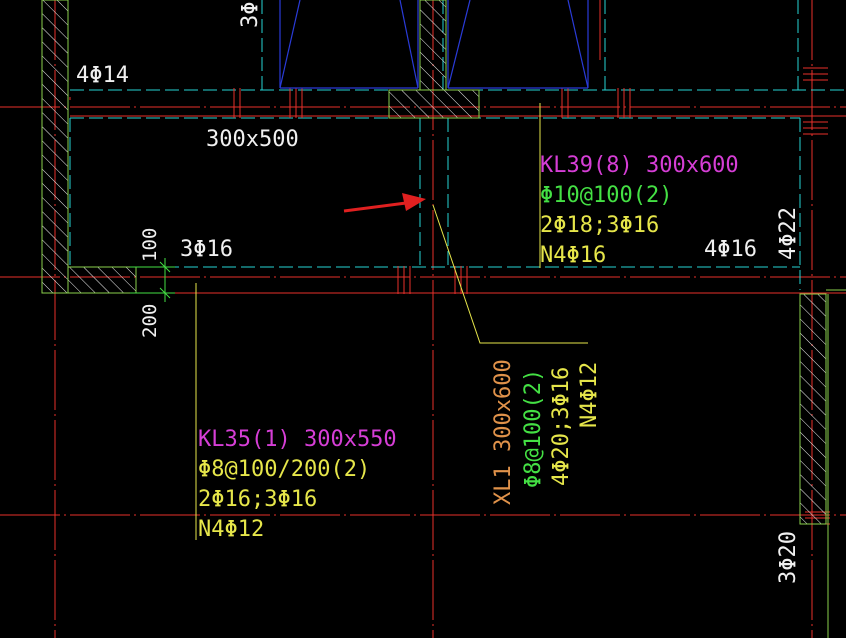  Describe the element at coordinates (433, 45) in the screenshot. I see `top-middle-post-hatch` at that location.